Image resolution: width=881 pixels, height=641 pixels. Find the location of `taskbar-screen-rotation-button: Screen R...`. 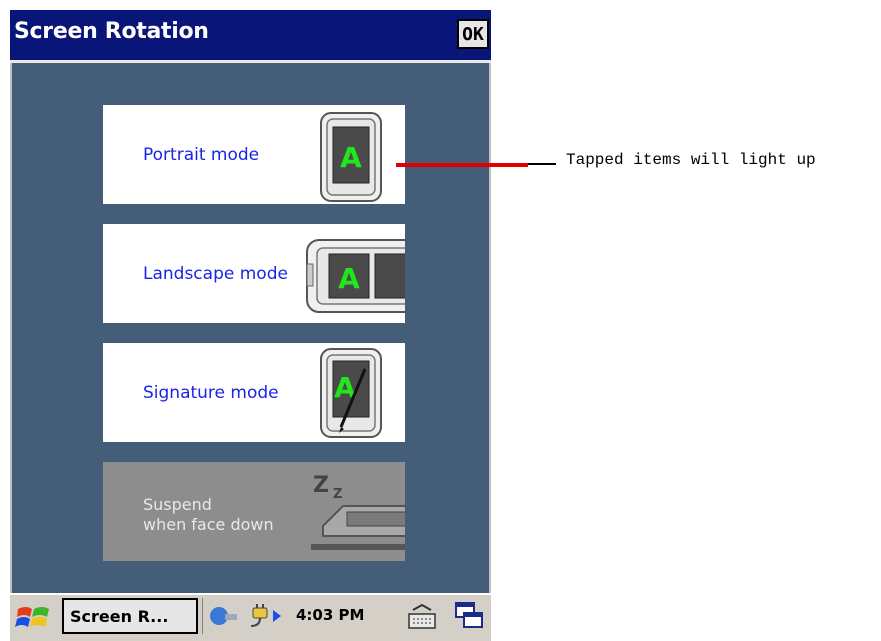

taskbar-screen-rotation-button: Screen R... is located at coordinates (130, 616).